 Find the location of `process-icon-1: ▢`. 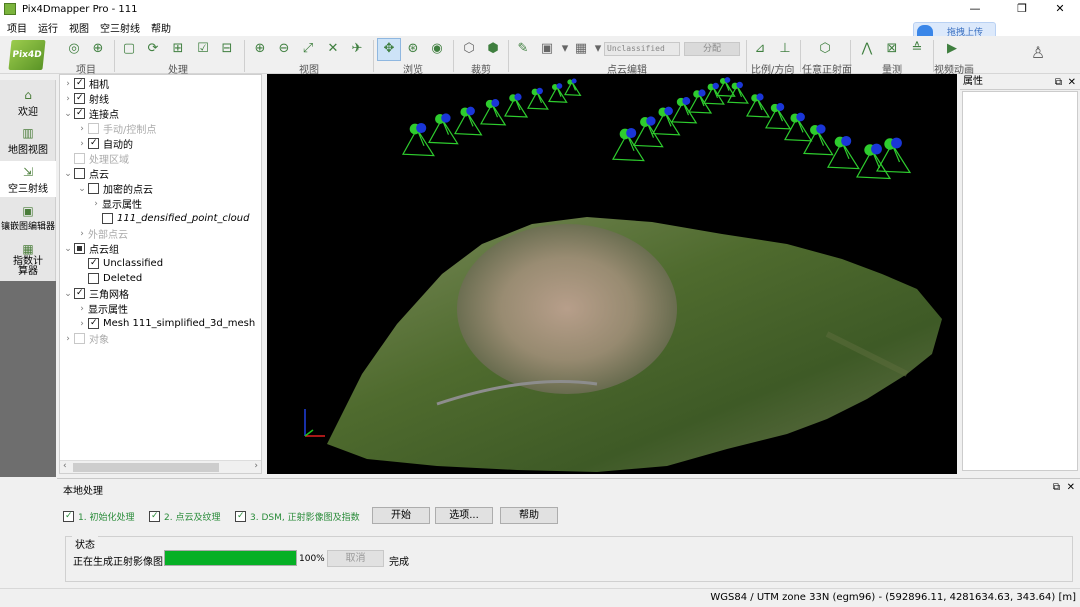

process-icon-1: ▢ is located at coordinates (129, 49).